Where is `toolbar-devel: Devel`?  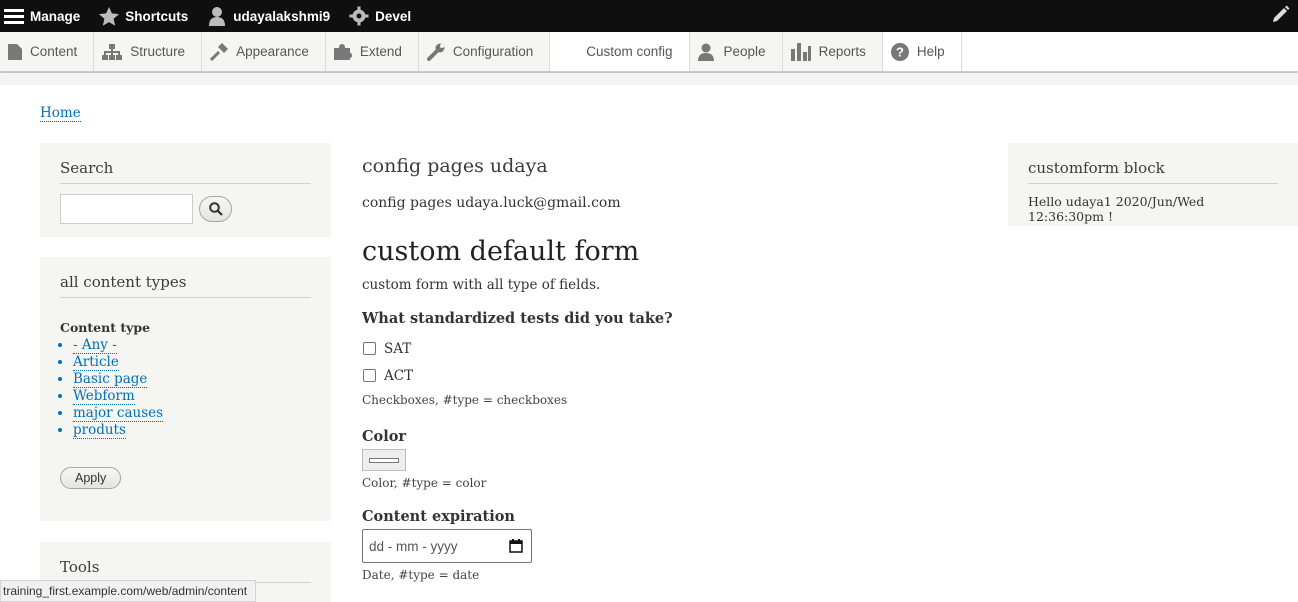 toolbar-devel: Devel is located at coordinates (383, 16).